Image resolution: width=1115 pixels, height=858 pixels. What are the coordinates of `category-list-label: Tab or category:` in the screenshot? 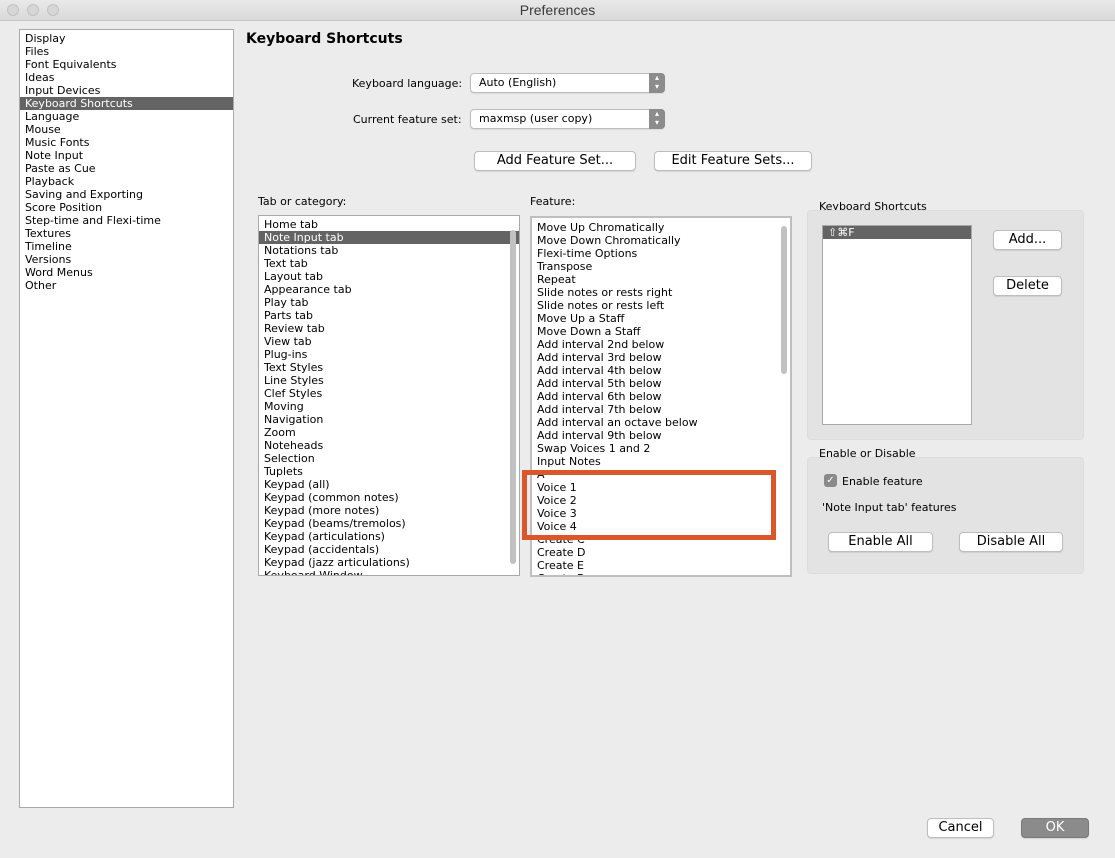 It's located at (302, 201).